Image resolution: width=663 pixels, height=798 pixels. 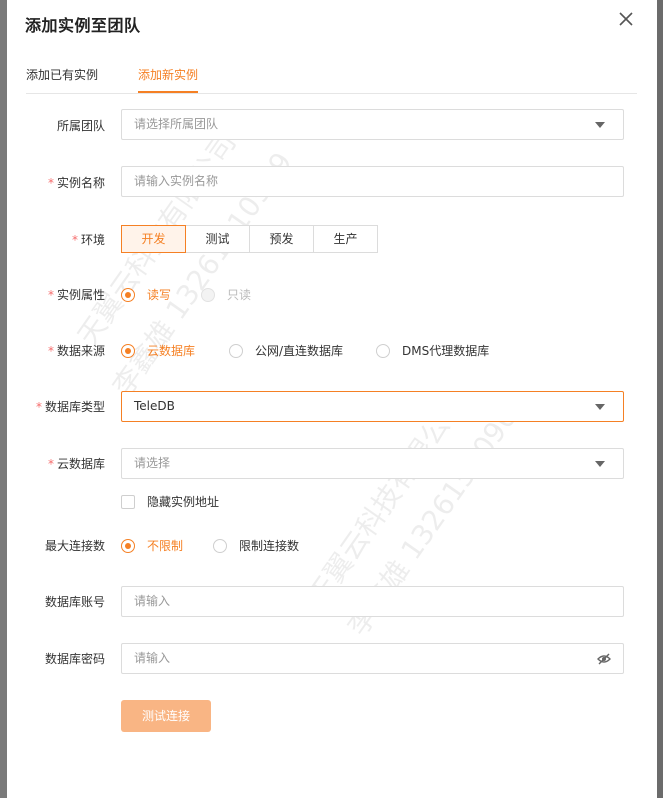 I want to click on tab-add-new: 添加新实例, so click(x=168, y=74).